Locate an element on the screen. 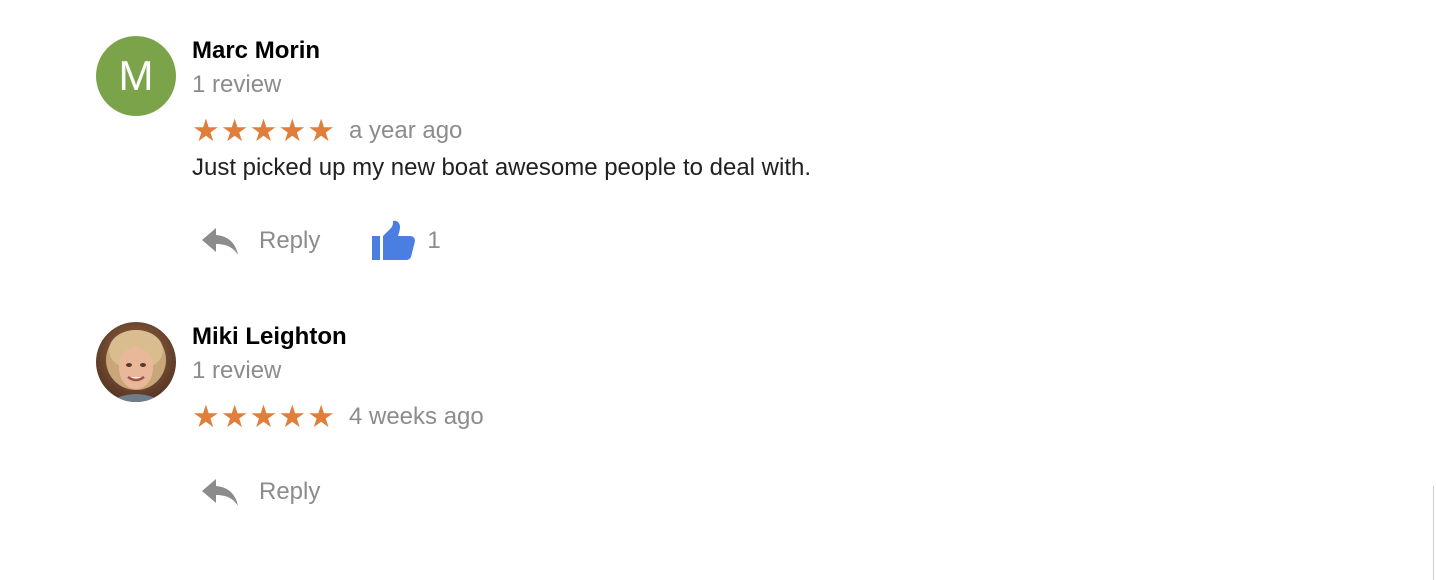 The image size is (1436, 580). like-count: 1 is located at coordinates (434, 240).